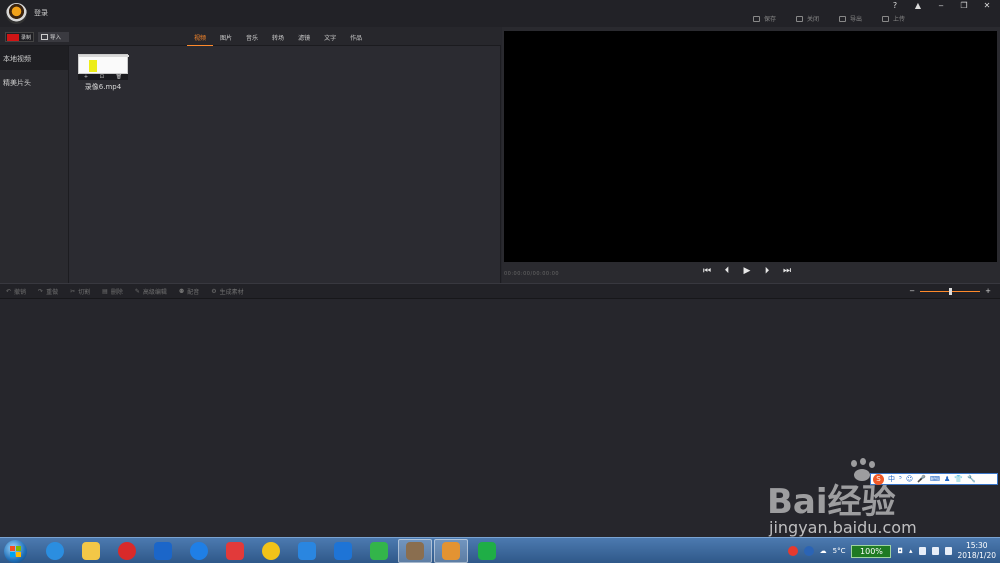 This screenshot has width=1000, height=563. I want to click on tab-transition: 转场, so click(278, 36).